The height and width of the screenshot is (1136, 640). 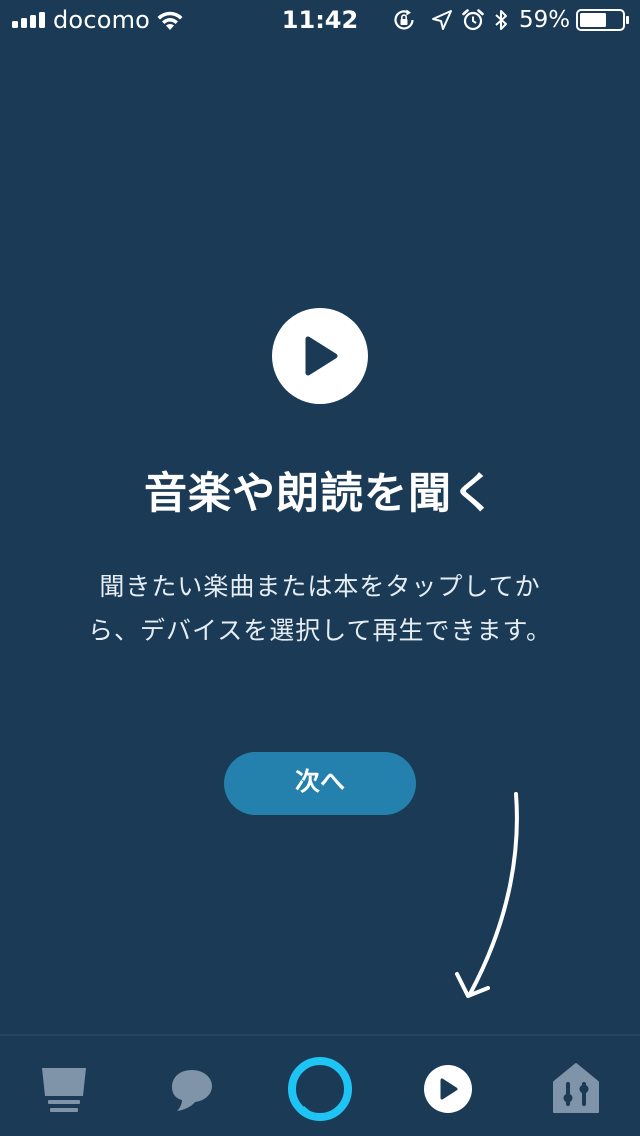 I want to click on tab-alexa, so click(x=320, y=1086).